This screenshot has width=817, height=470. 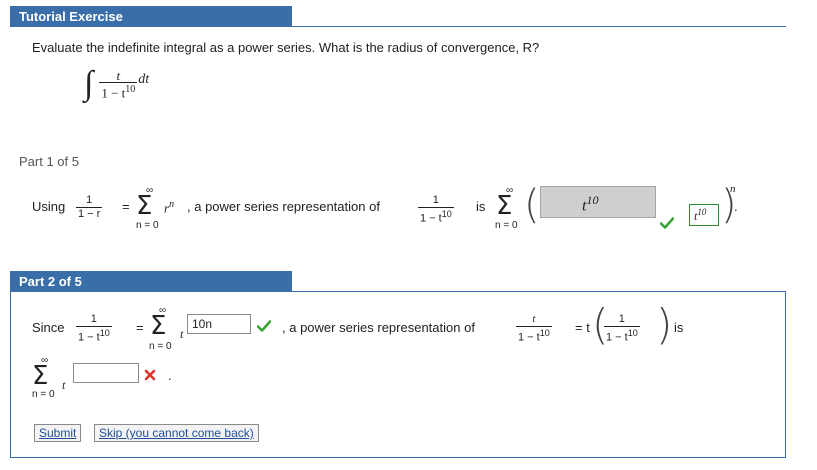 What do you see at coordinates (539, 26) in the screenshot?
I see `header-rule` at bounding box center [539, 26].